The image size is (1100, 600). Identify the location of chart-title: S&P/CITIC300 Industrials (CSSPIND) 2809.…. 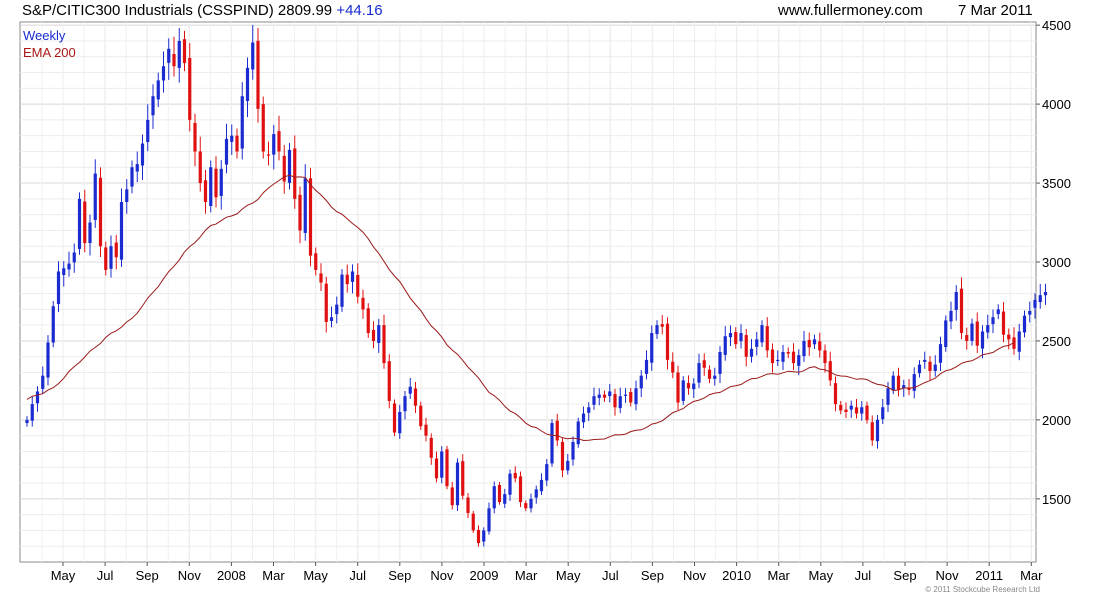
(202, 10).